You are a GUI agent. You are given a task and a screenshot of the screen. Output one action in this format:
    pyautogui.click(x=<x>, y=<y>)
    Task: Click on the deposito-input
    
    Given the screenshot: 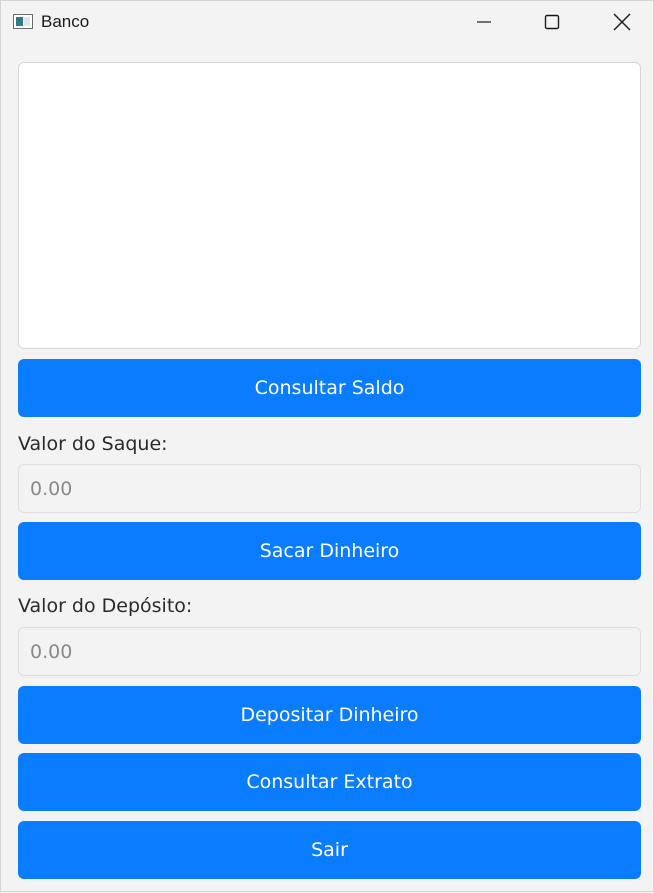 What is the action you would take?
    pyautogui.click(x=329, y=651)
    